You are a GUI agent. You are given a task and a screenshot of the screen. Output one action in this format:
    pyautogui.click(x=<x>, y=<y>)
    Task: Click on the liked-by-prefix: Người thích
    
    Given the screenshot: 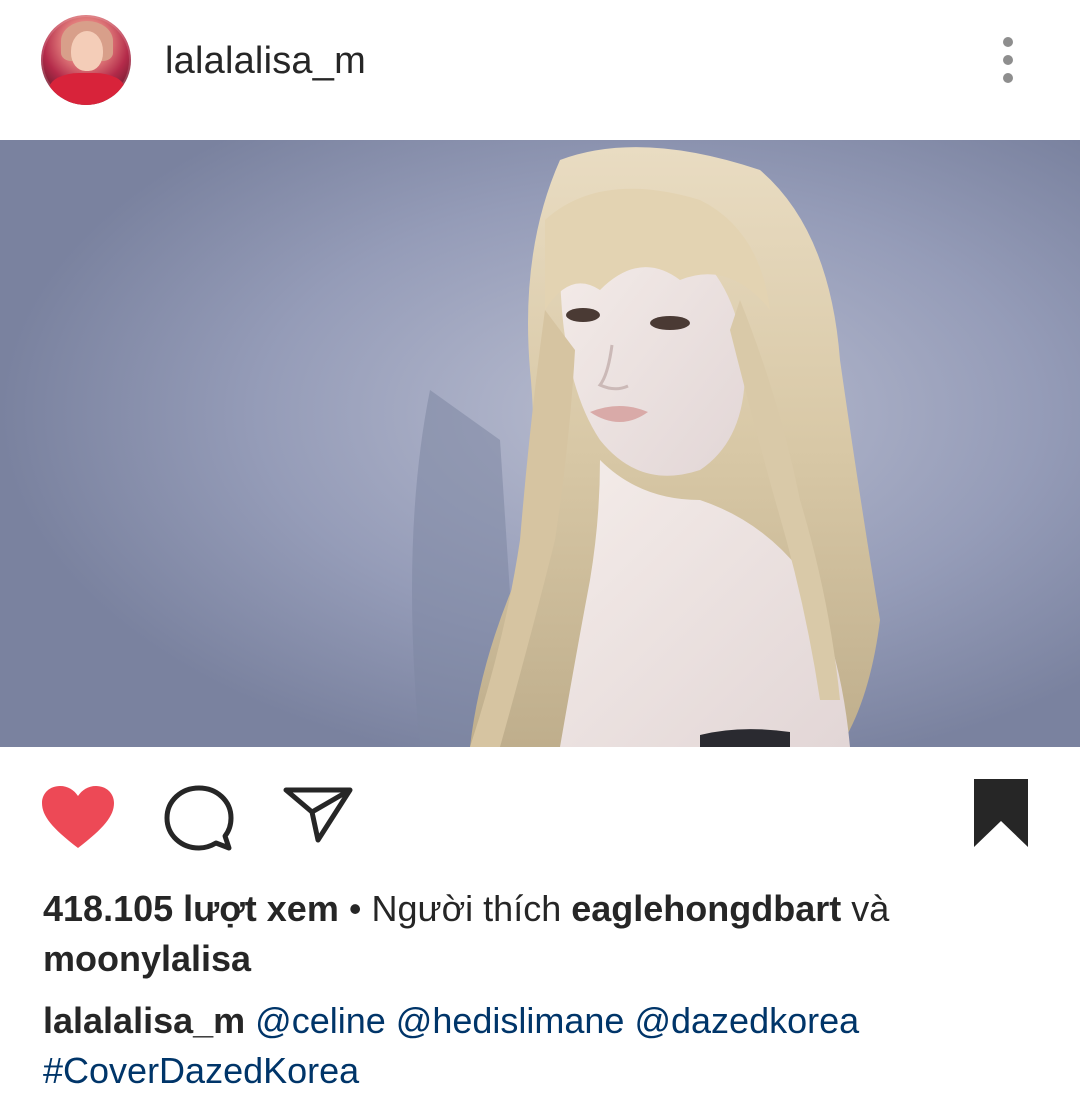 What is the action you would take?
    pyautogui.click(x=471, y=908)
    